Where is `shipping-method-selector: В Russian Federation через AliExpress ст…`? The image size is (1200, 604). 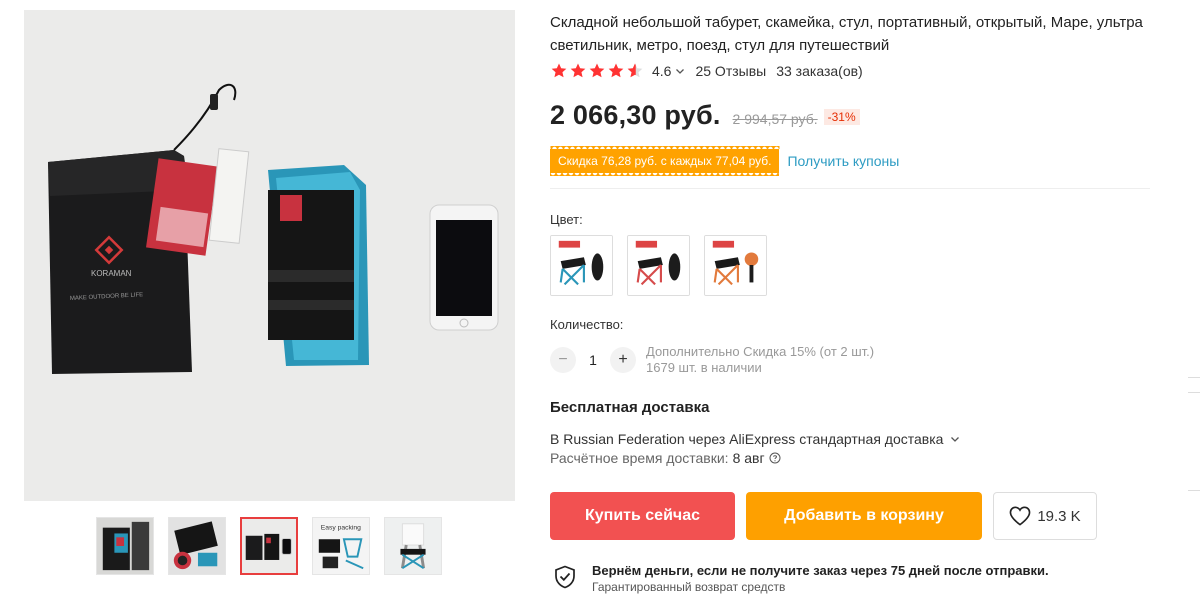 shipping-method-selector: В Russian Federation через AliExpress ст… is located at coordinates (755, 439).